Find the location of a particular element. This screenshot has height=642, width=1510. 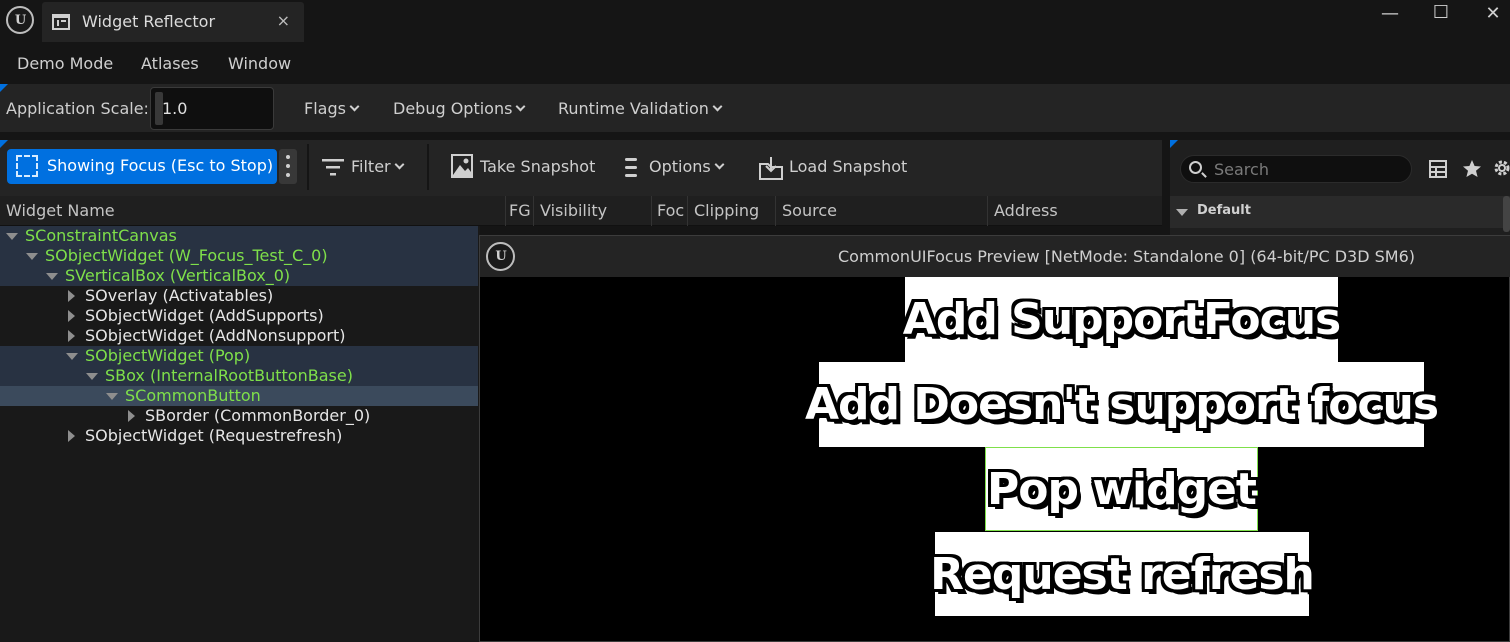

search-placeholder: Search is located at coordinates (1241, 169).